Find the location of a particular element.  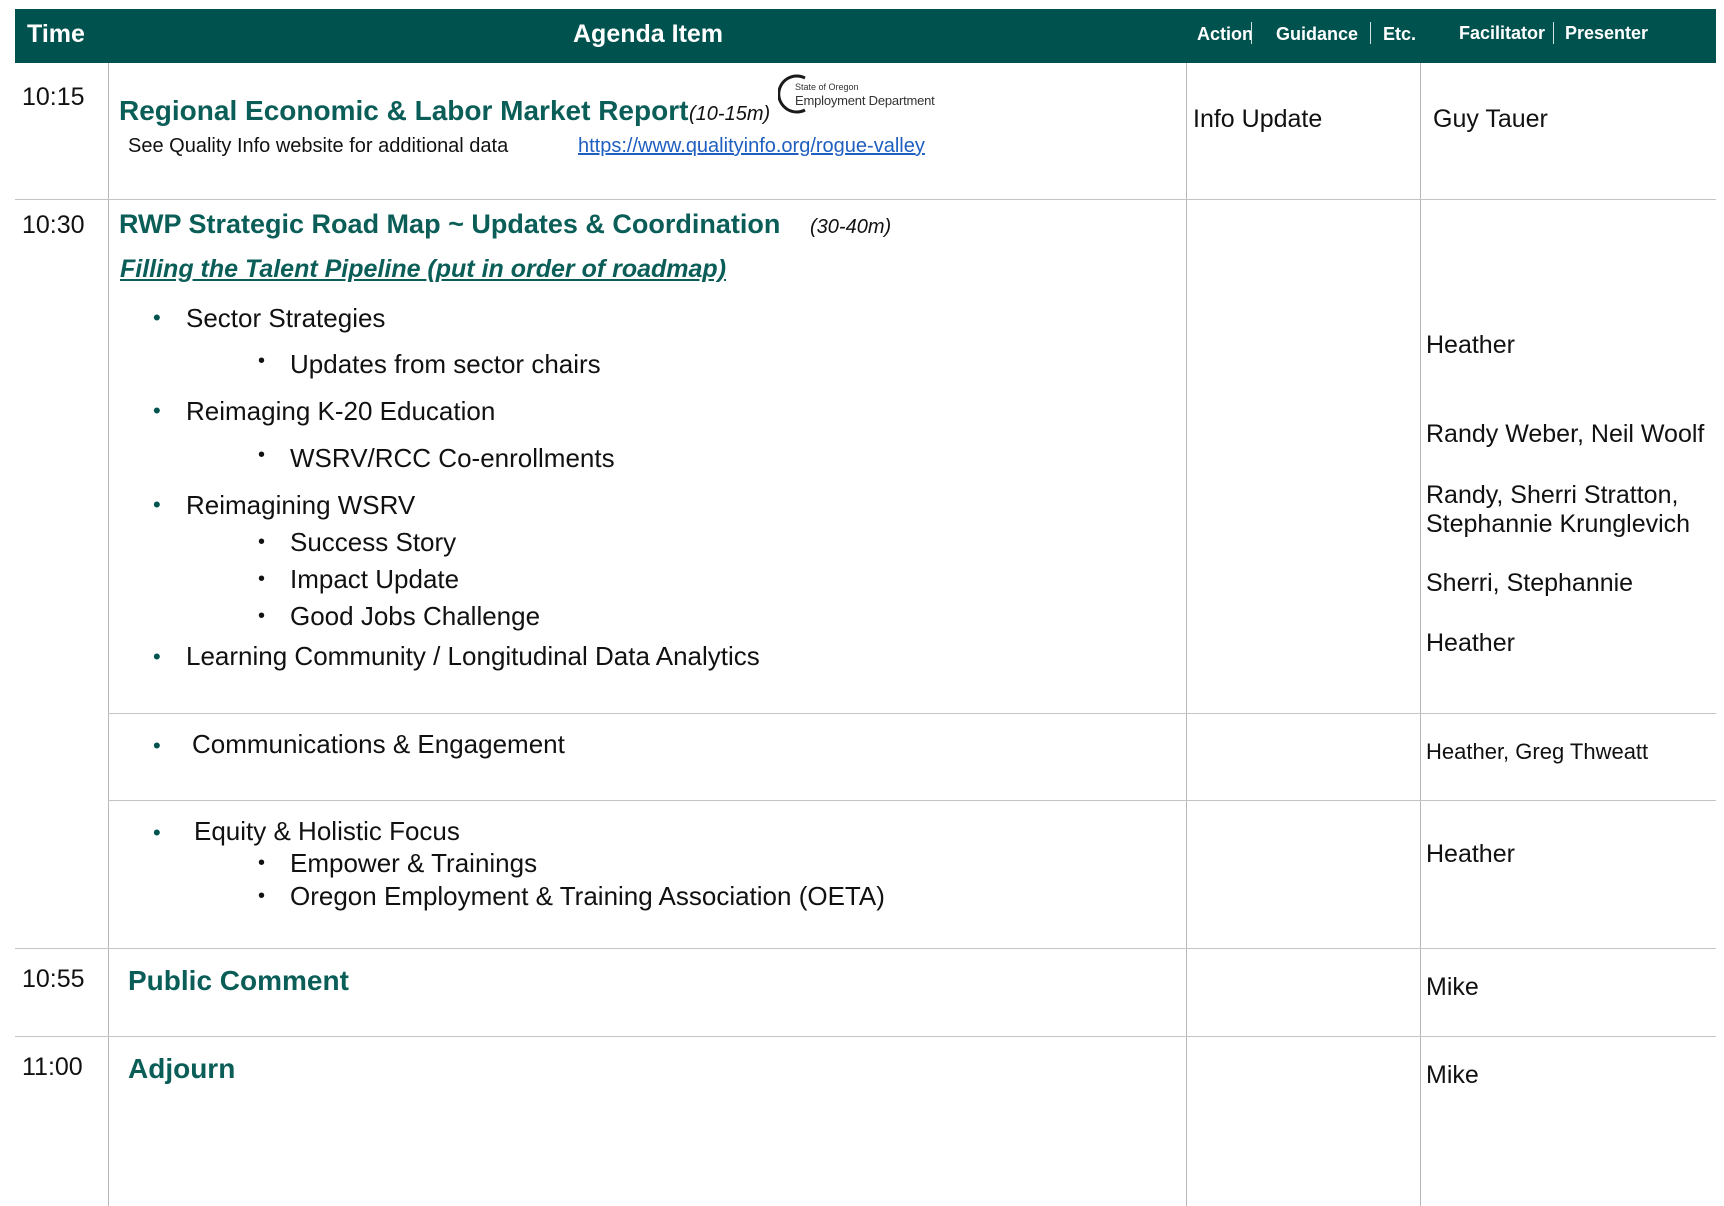

row-time: 10:15 is located at coordinates (53, 97).